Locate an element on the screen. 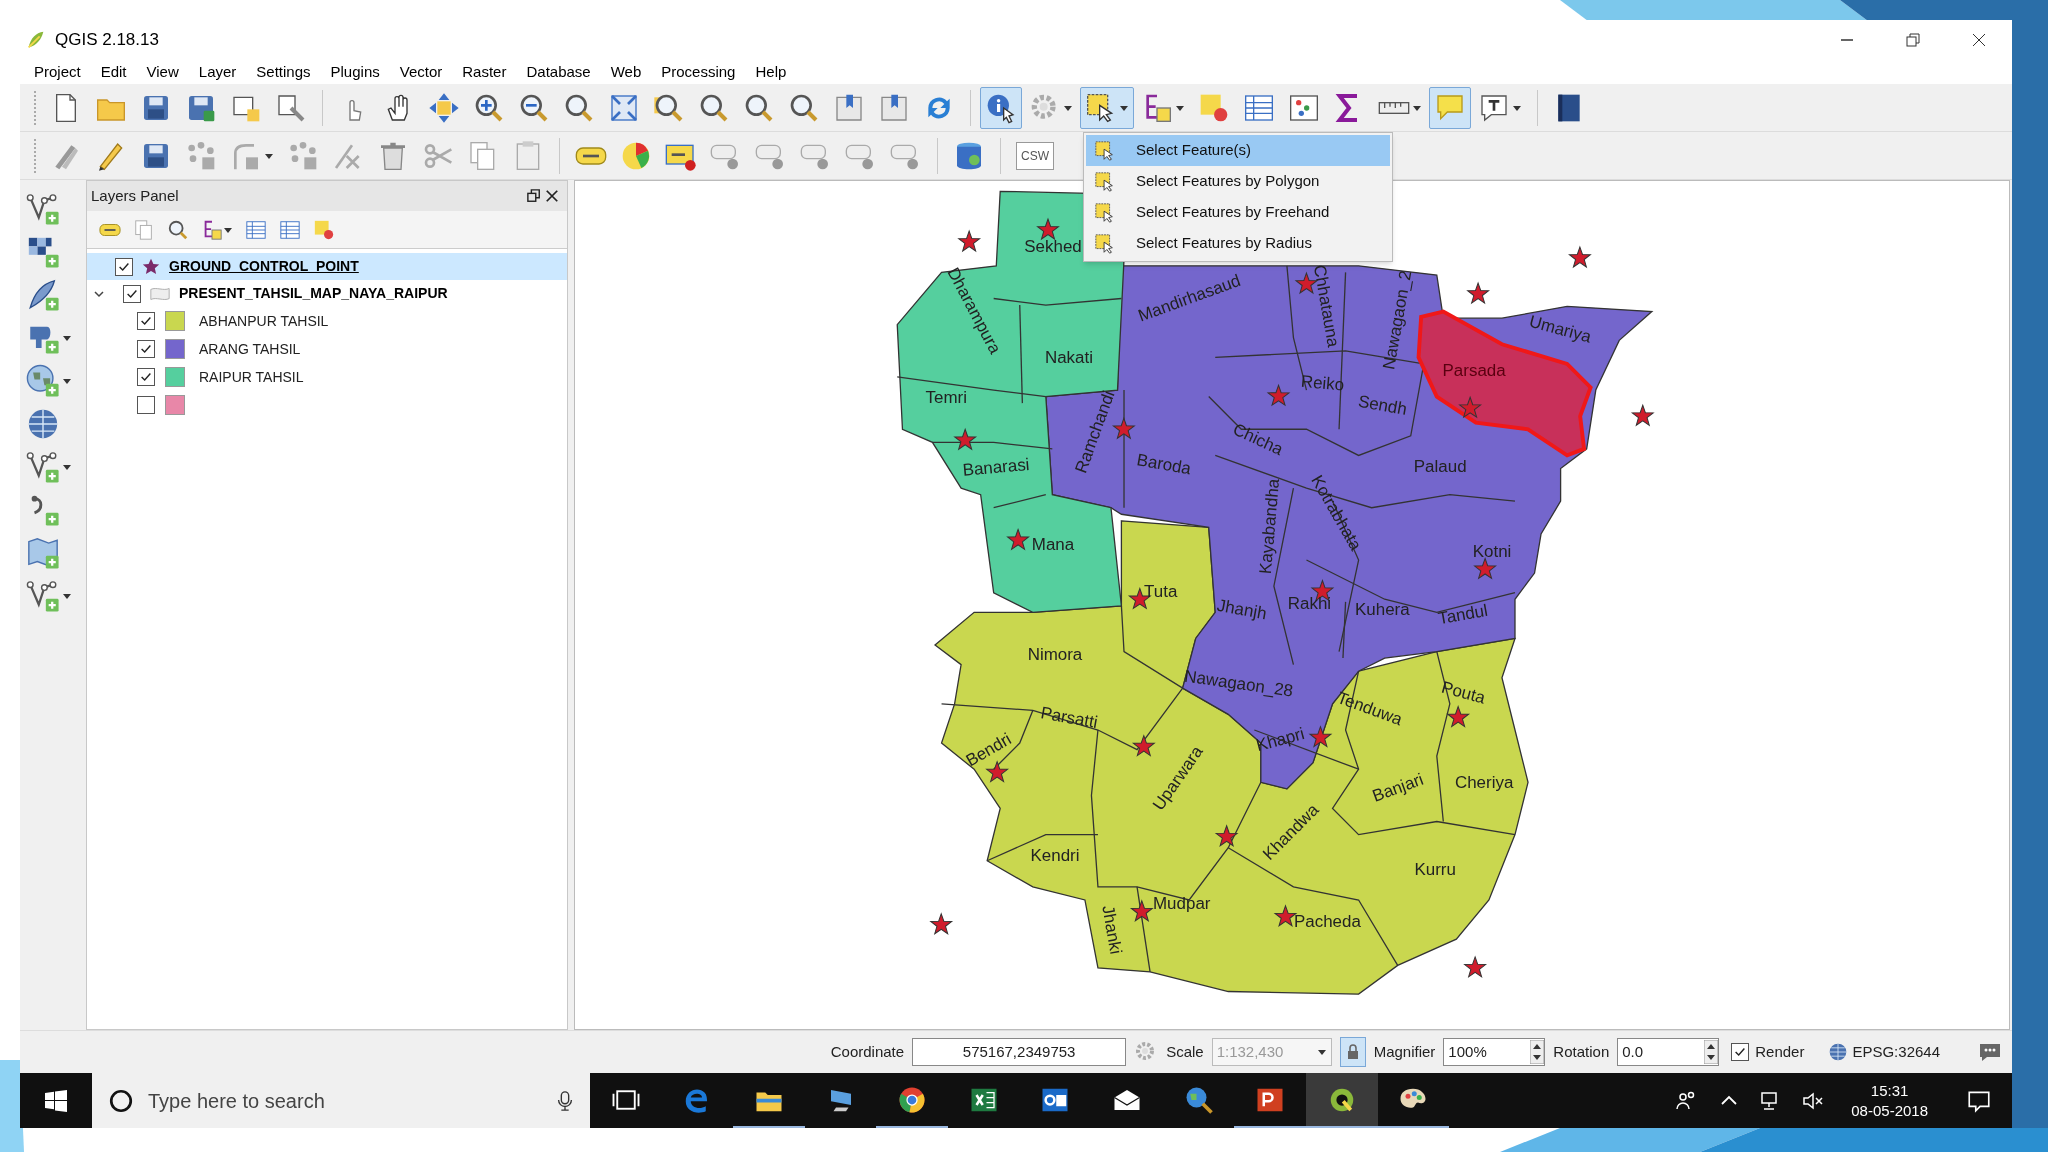 Image resolution: width=2048 pixels, height=1152 pixels. area-label: Kotni is located at coordinates (1492, 551).